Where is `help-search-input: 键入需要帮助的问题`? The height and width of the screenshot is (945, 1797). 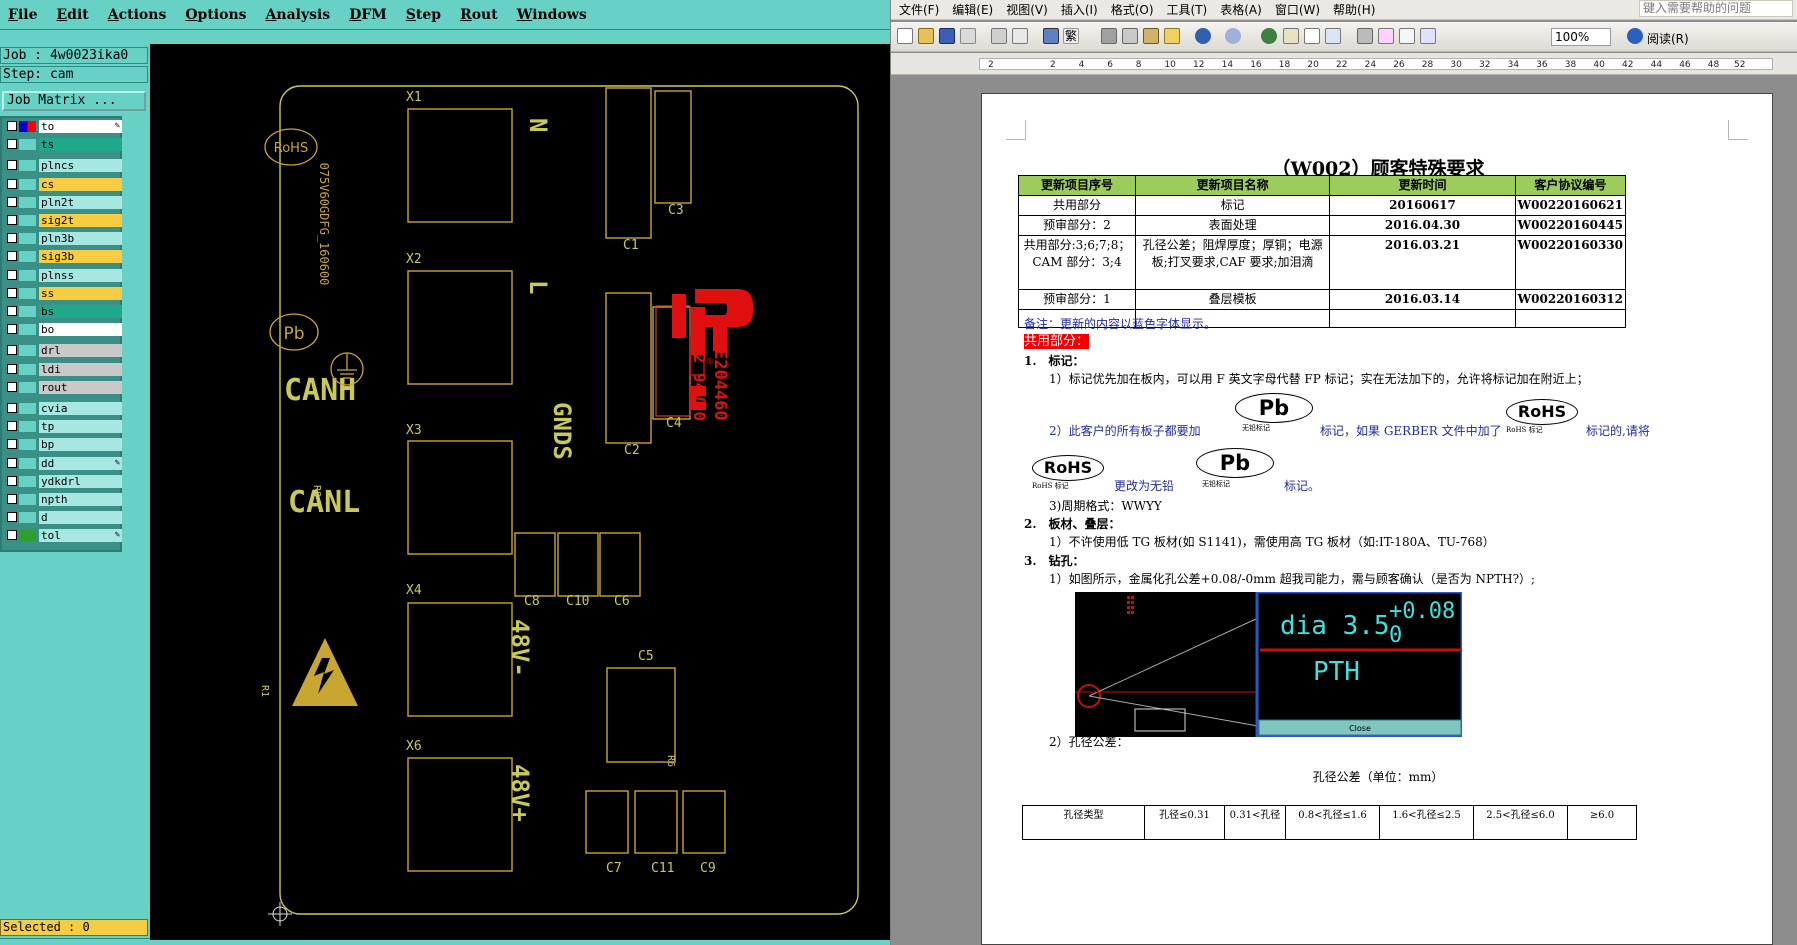 help-search-input: 键入需要帮助的问题 is located at coordinates (1716, 8).